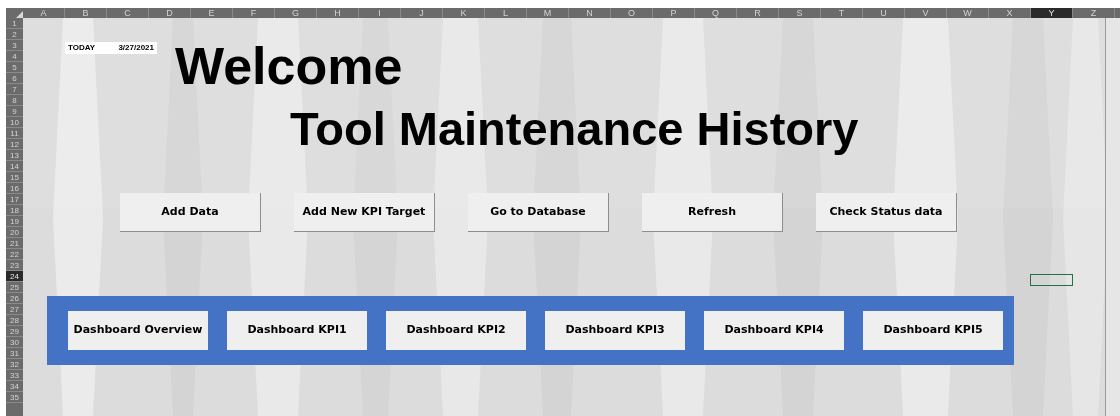  What do you see at coordinates (575, 129) in the screenshot?
I see `page-title: Tool Maintenance History` at bounding box center [575, 129].